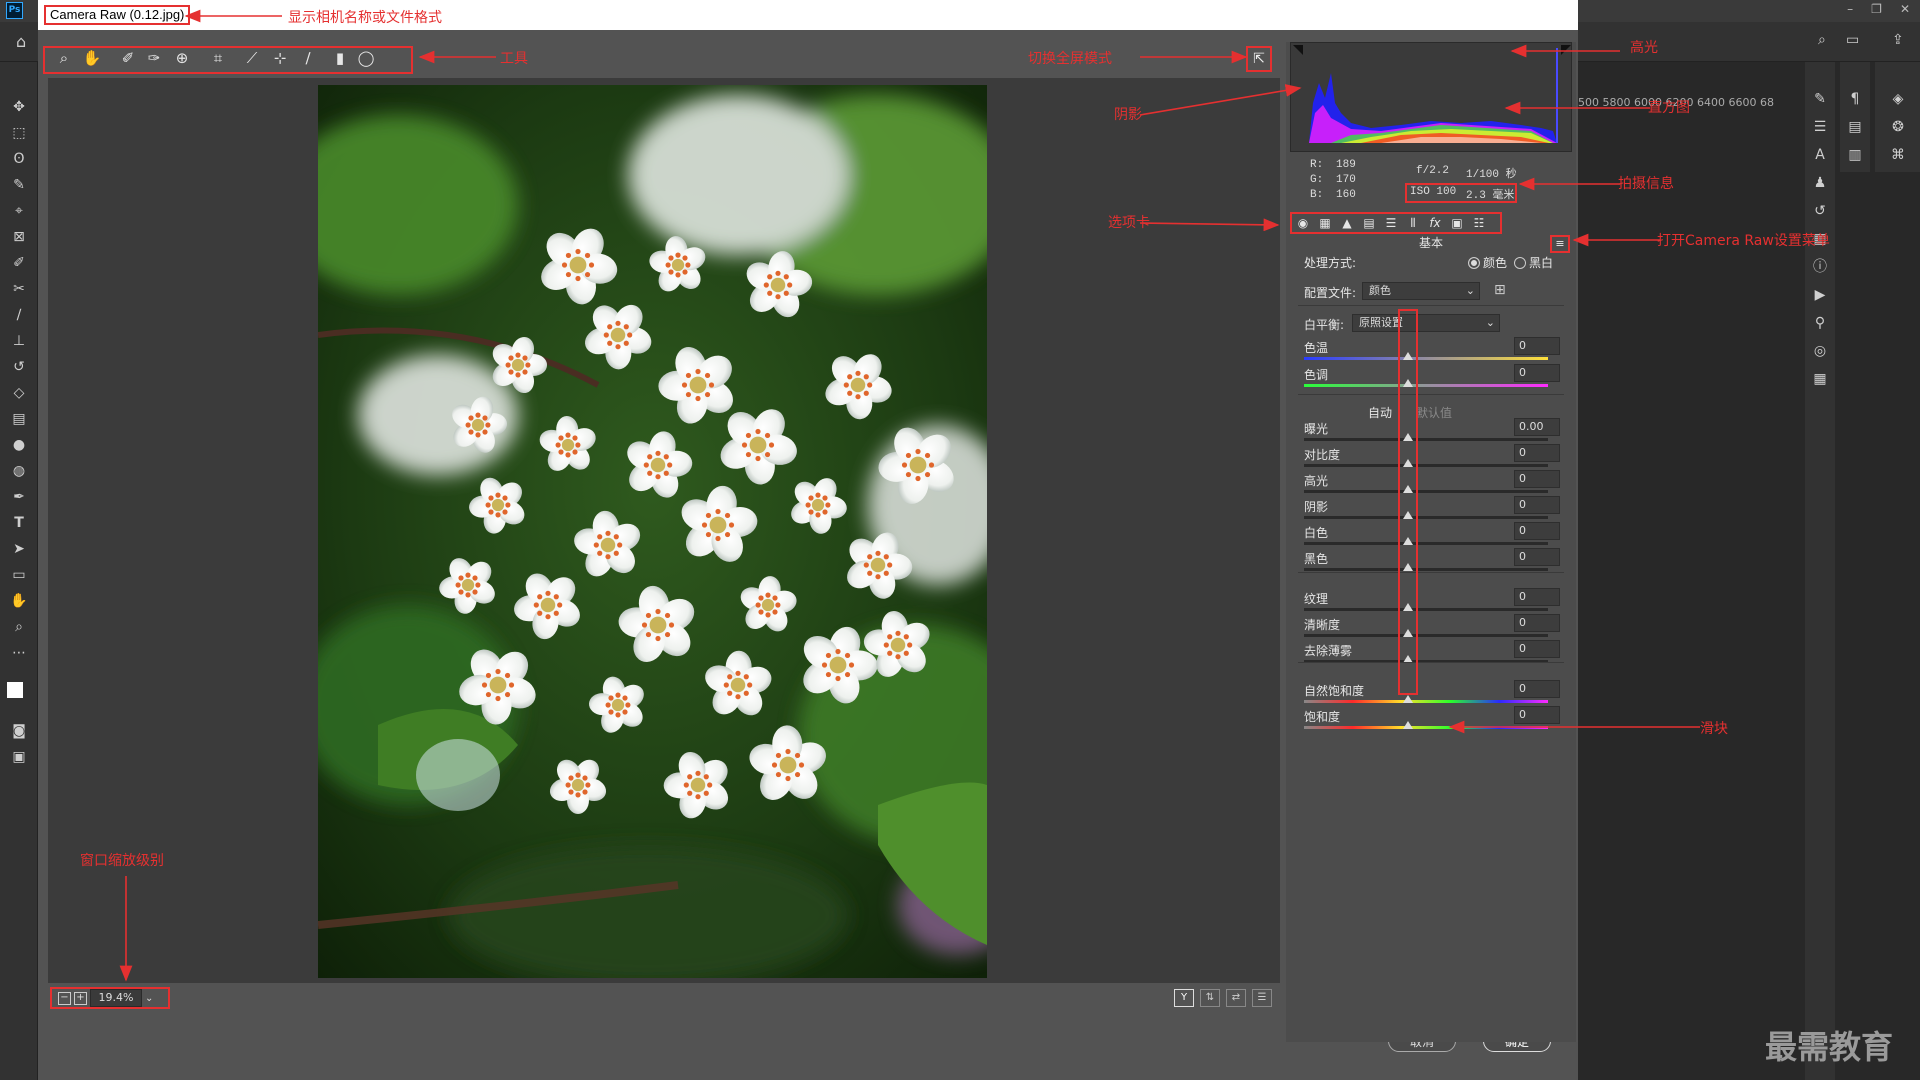  I want to click on annotation-tools: 工具, so click(514, 59).